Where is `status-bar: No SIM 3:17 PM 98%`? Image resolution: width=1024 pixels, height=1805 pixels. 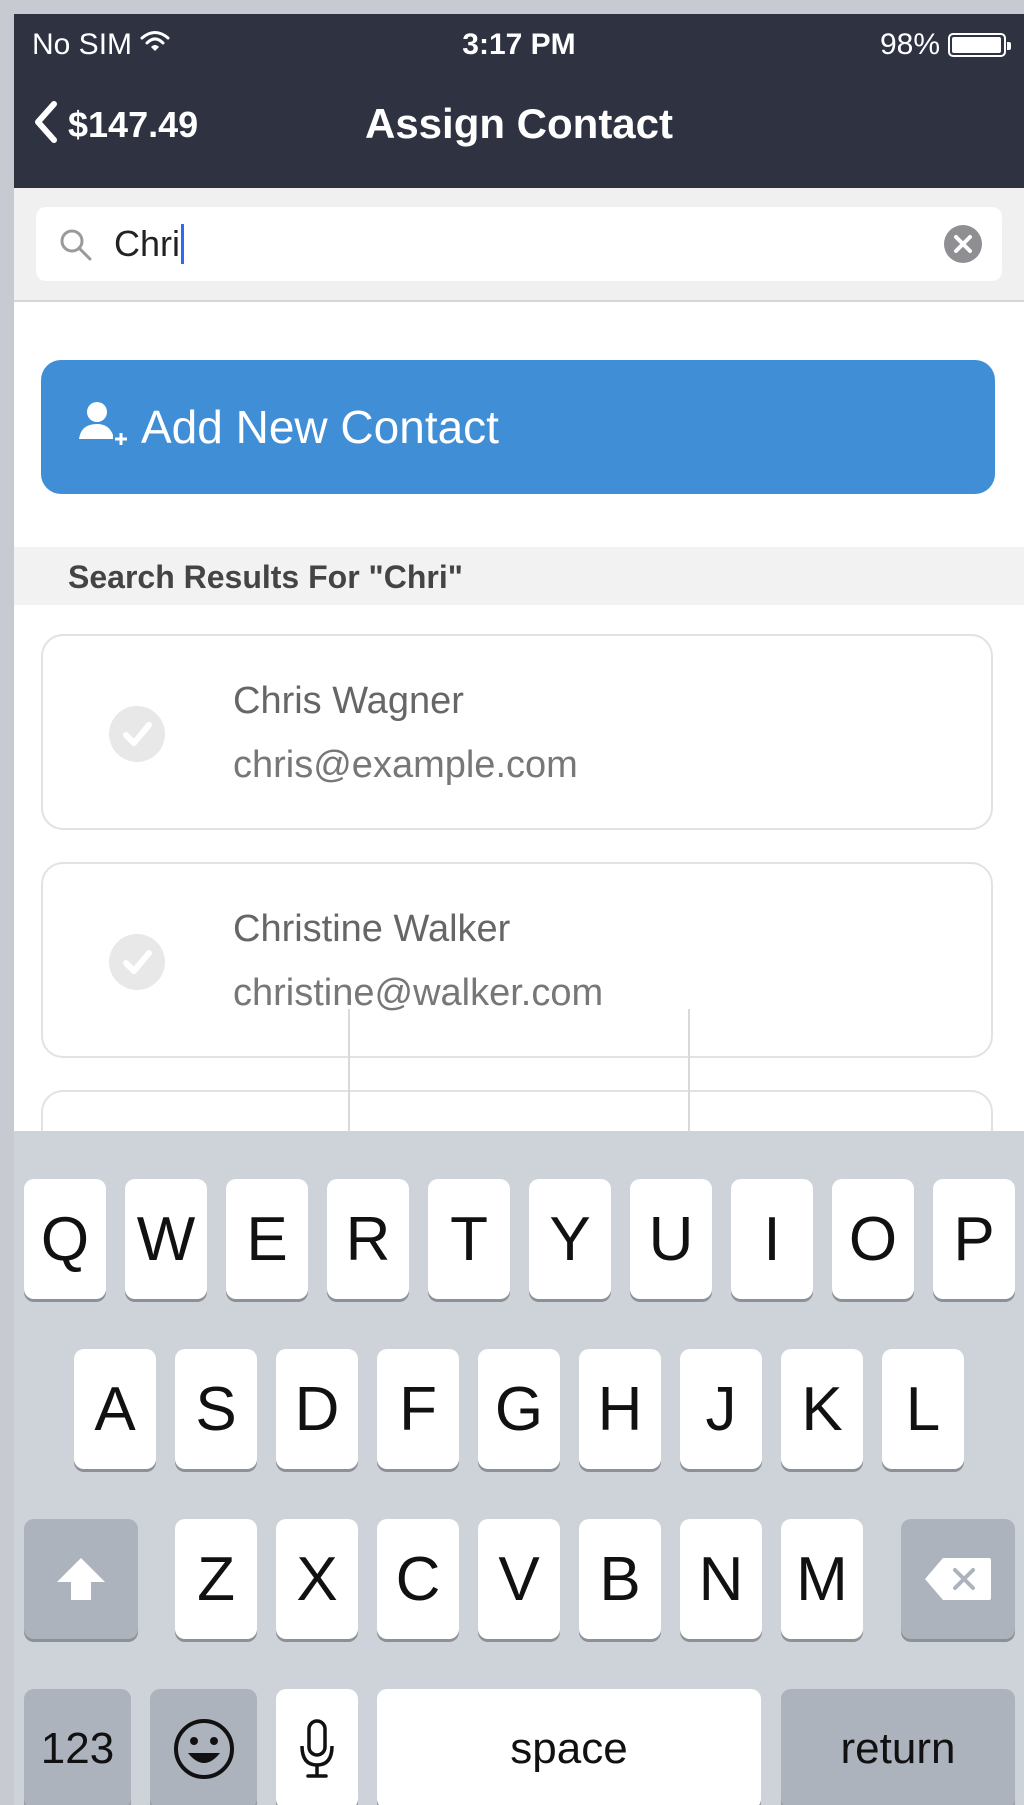
status-bar: No SIM 3:17 PM 98% is located at coordinates (519, 42).